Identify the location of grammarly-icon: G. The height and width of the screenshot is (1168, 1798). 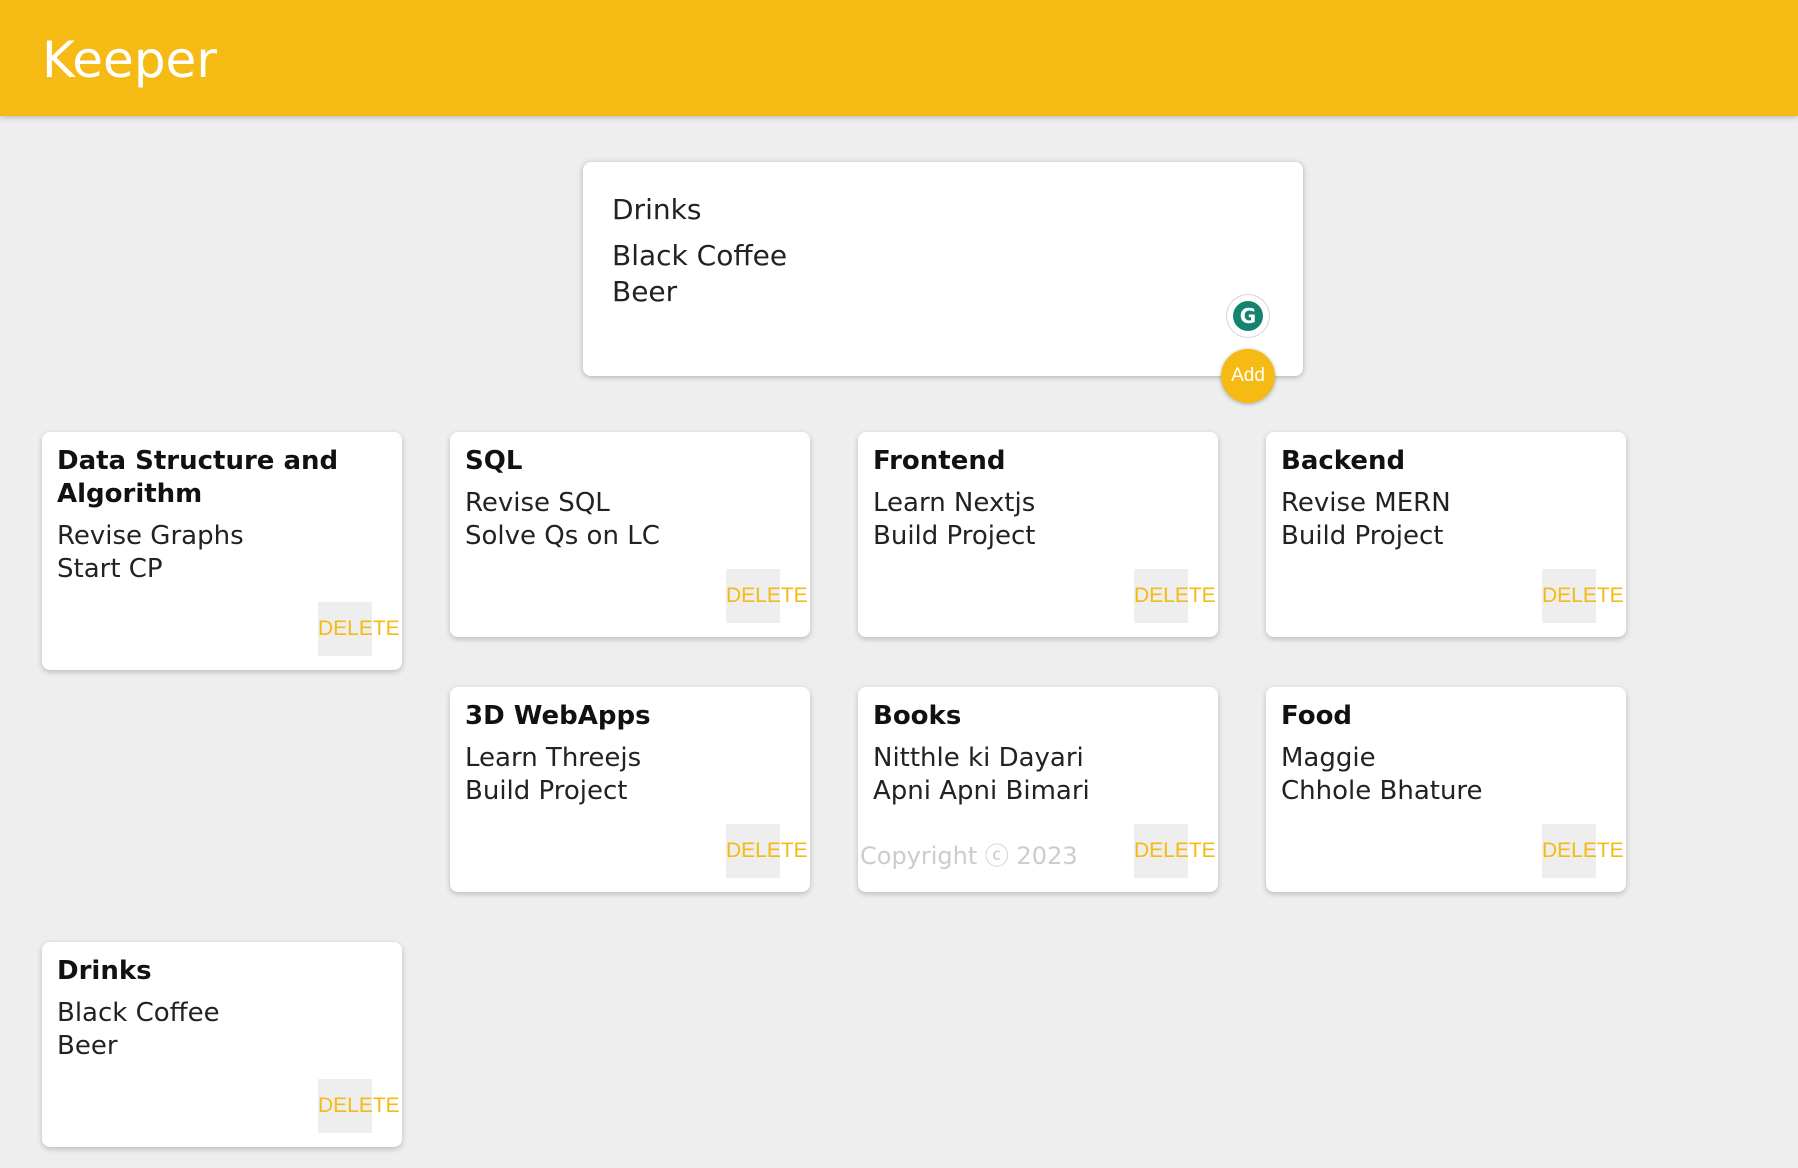
(1248, 316).